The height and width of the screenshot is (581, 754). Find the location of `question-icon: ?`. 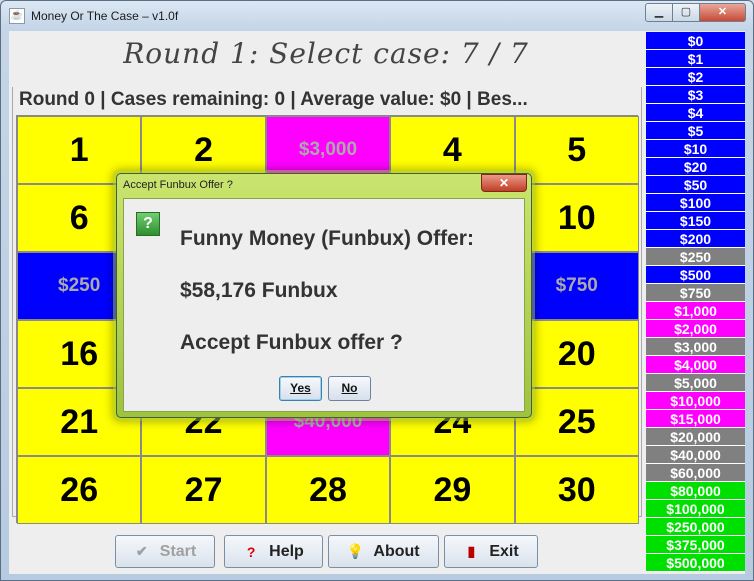

question-icon: ? is located at coordinates (148, 224).